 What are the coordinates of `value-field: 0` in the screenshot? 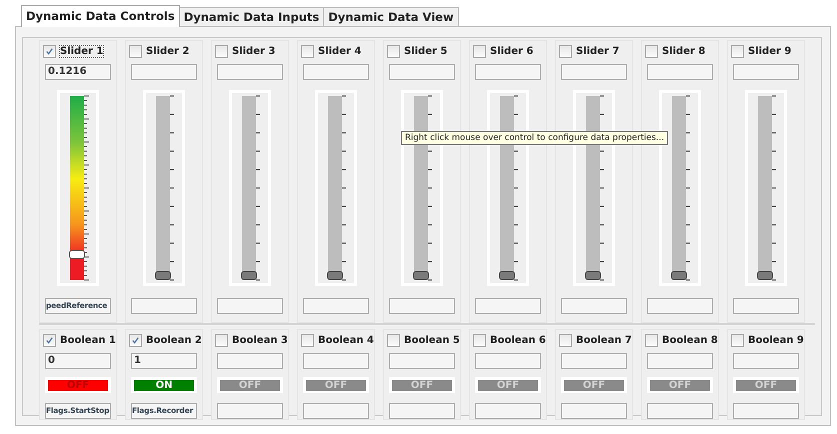 It's located at (78, 361).